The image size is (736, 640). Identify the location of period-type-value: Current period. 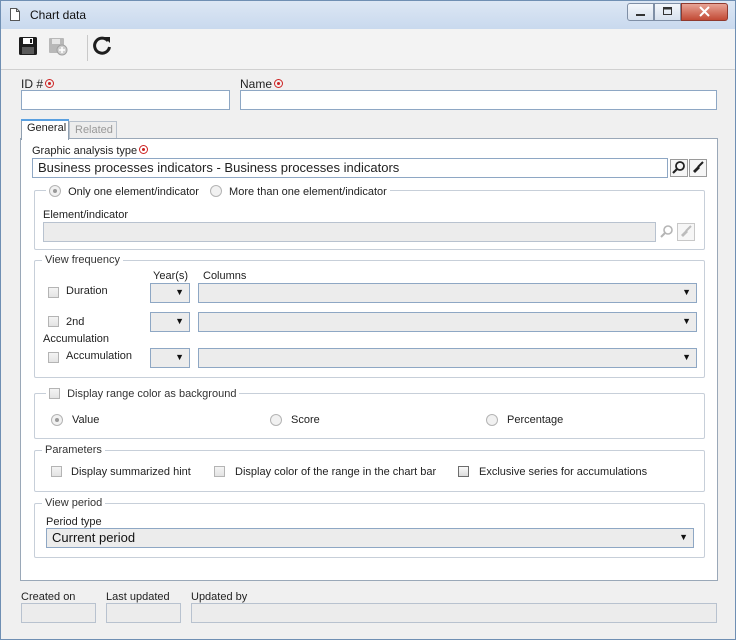
(94, 537).